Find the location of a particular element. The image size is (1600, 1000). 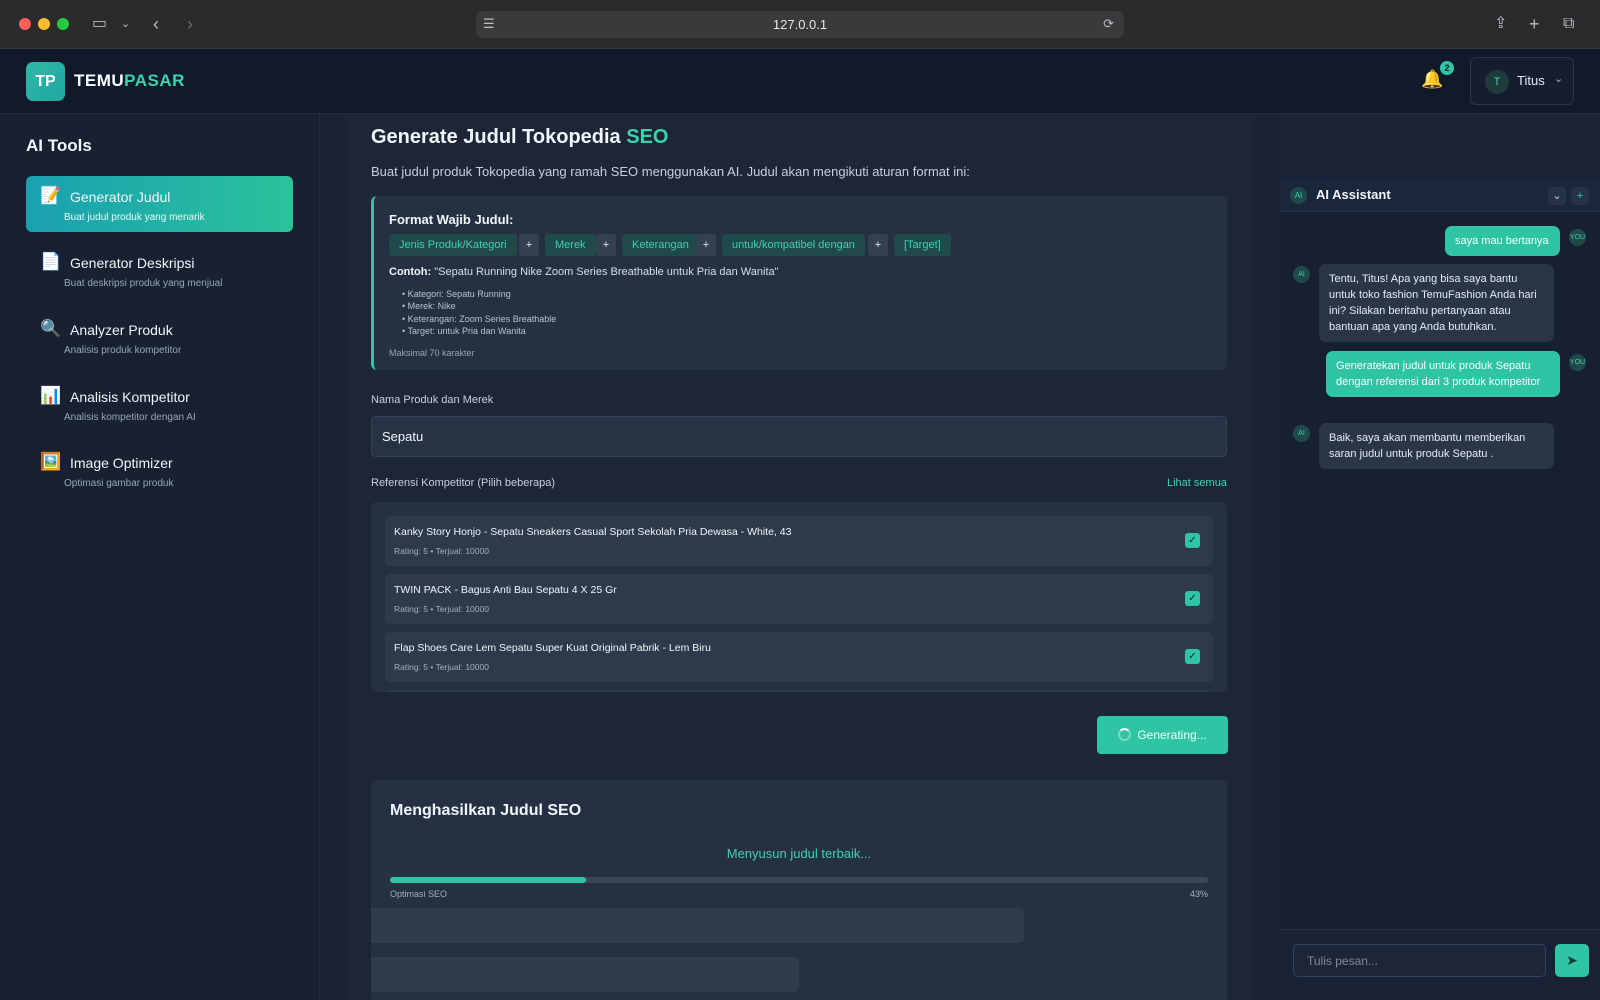

example-label: Contoh: is located at coordinates (410, 272).